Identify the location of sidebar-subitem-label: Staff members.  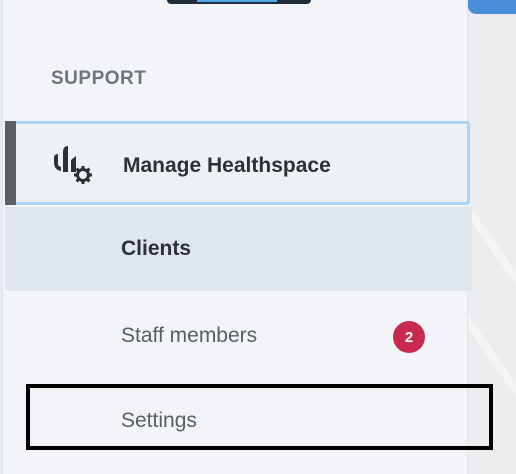
(189, 335).